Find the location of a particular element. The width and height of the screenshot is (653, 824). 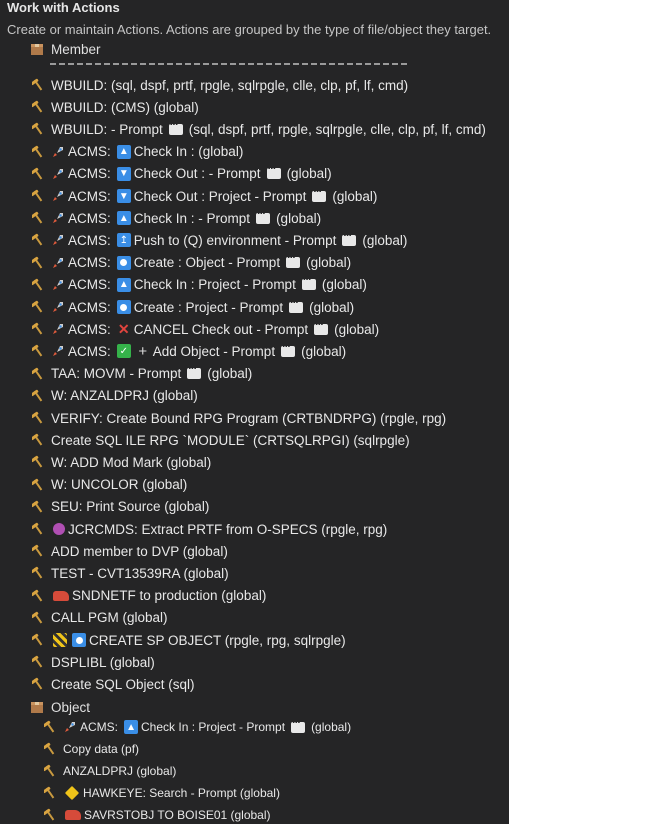

partial-row is located at coordinates (242, 64).